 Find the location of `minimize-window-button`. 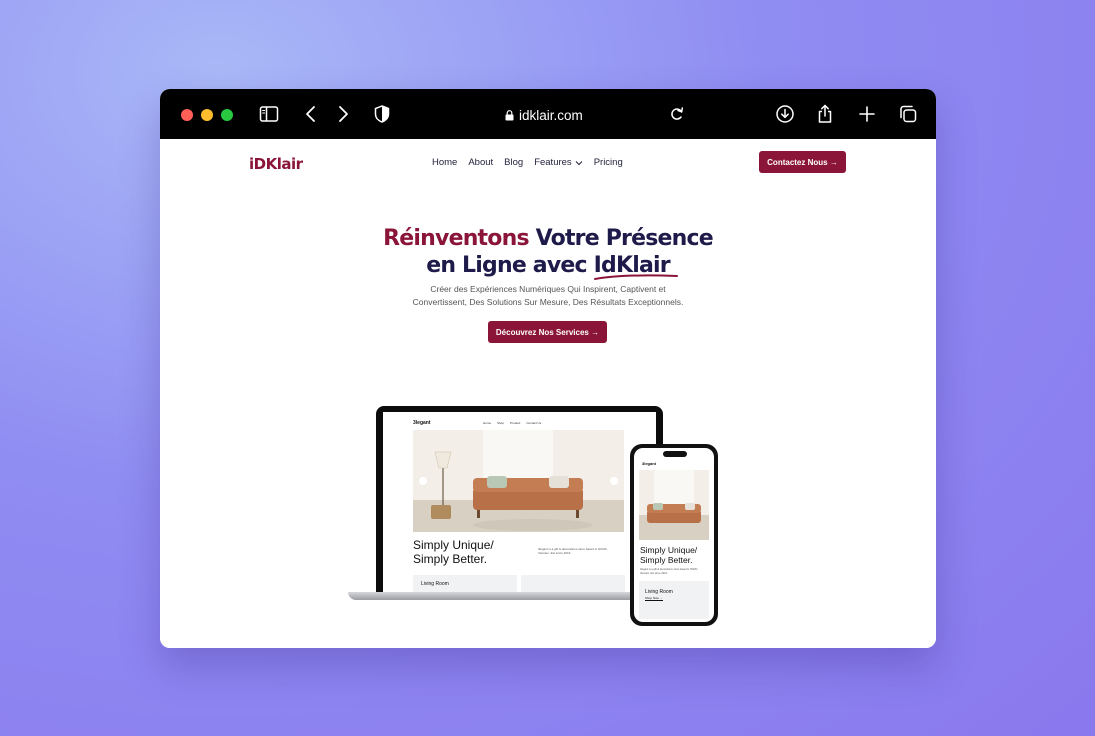

minimize-window-button is located at coordinates (207, 115).